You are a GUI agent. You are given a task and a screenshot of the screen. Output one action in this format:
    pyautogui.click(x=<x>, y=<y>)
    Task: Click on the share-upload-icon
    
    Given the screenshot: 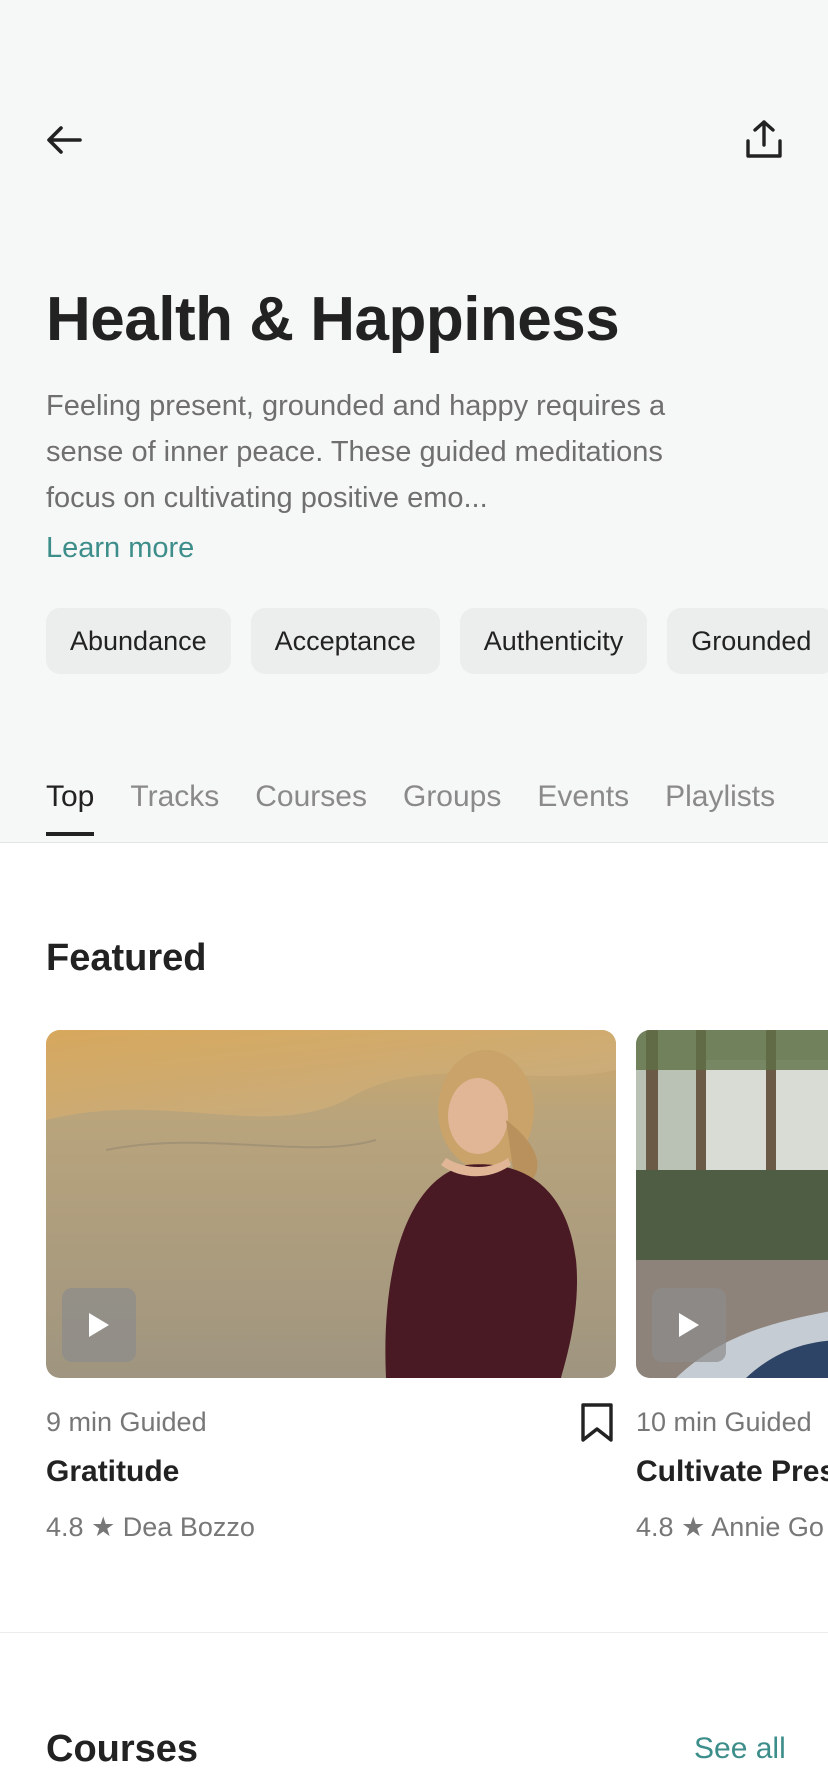 What is the action you would take?
    pyautogui.click(x=764, y=139)
    